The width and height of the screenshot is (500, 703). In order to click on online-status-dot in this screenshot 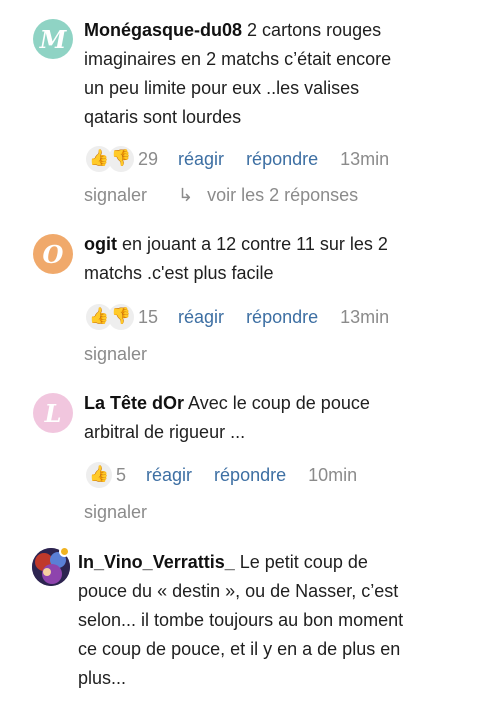, I will do `click(64, 551)`.